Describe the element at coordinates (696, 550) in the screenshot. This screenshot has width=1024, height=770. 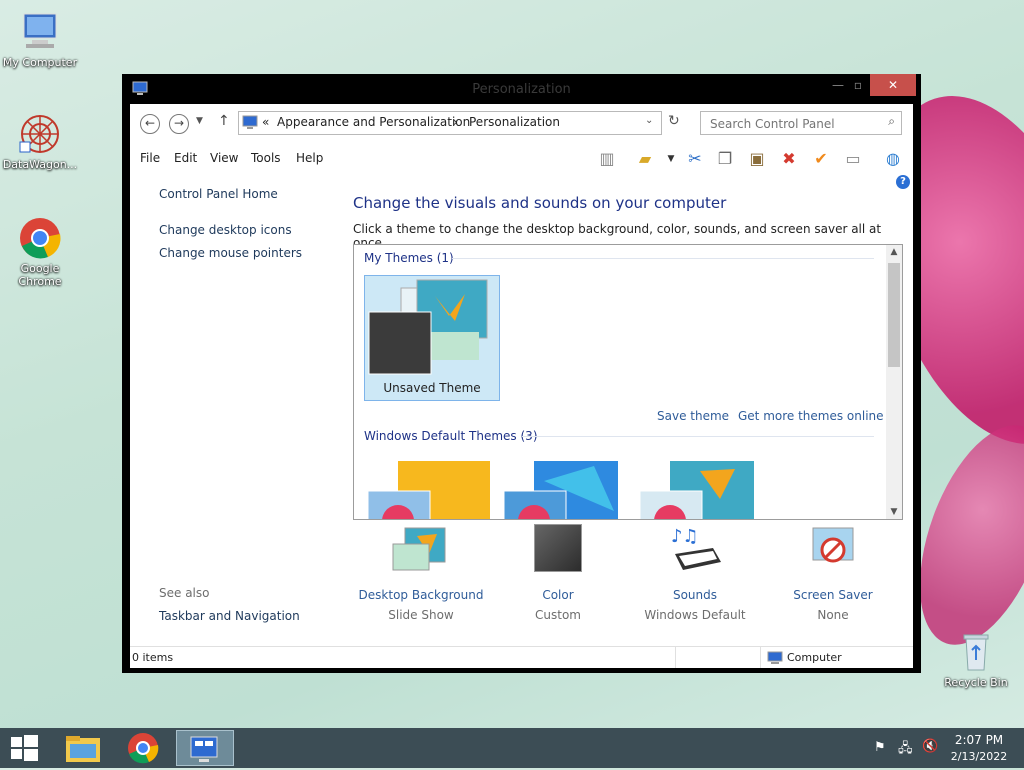
I see `sounds-icon: ♪♫` at that location.